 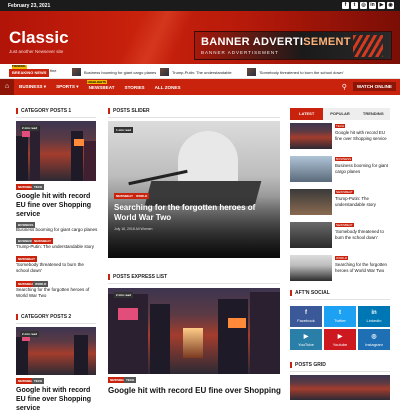 I want to click on highlights-badge: HIGHLIGHTS, so click(x=97, y=81).